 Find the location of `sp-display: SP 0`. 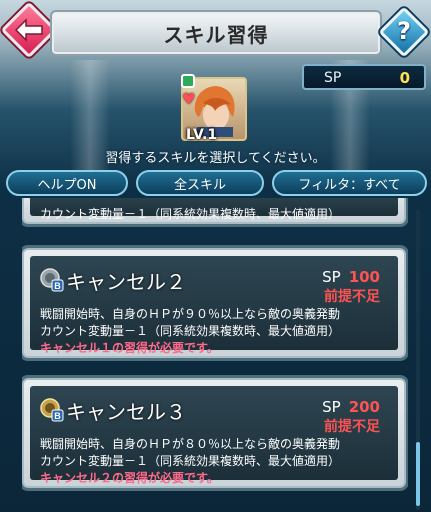

sp-display: SP 0 is located at coordinates (364, 77).